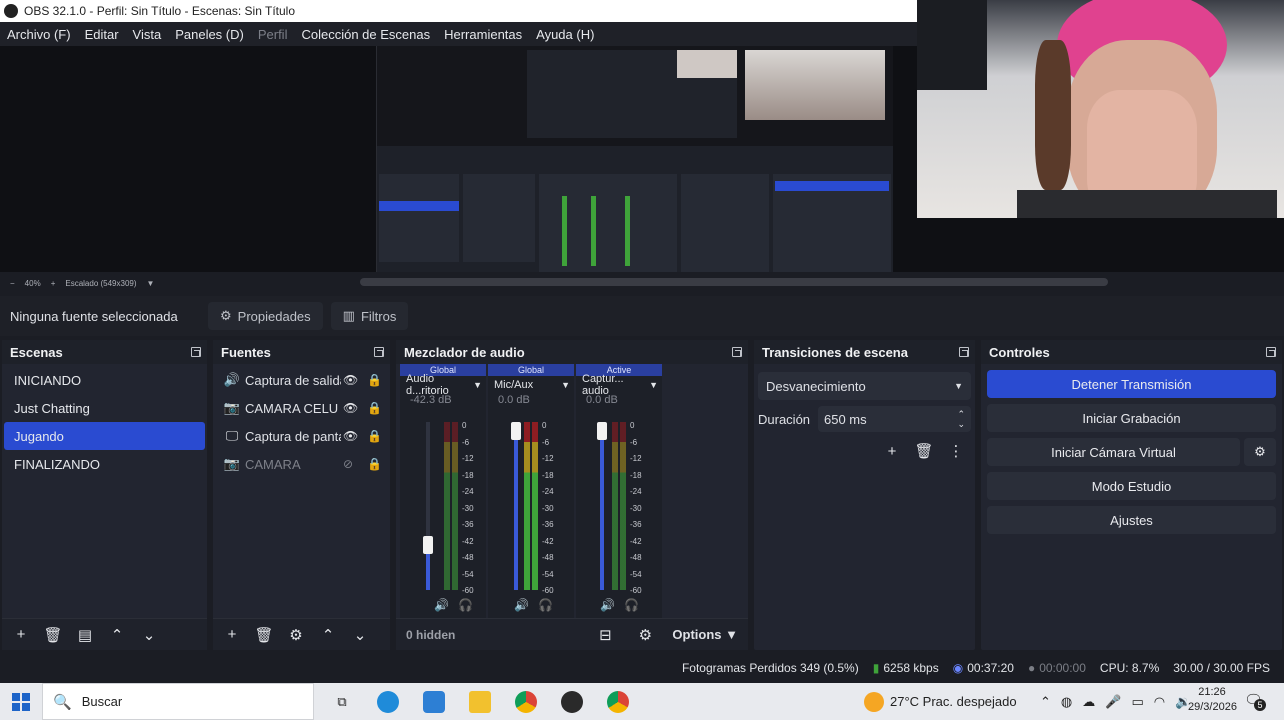 This screenshot has height=720, width=1284. What do you see at coordinates (618, 702) in the screenshot?
I see `chrome-profile-icon` at bounding box center [618, 702].